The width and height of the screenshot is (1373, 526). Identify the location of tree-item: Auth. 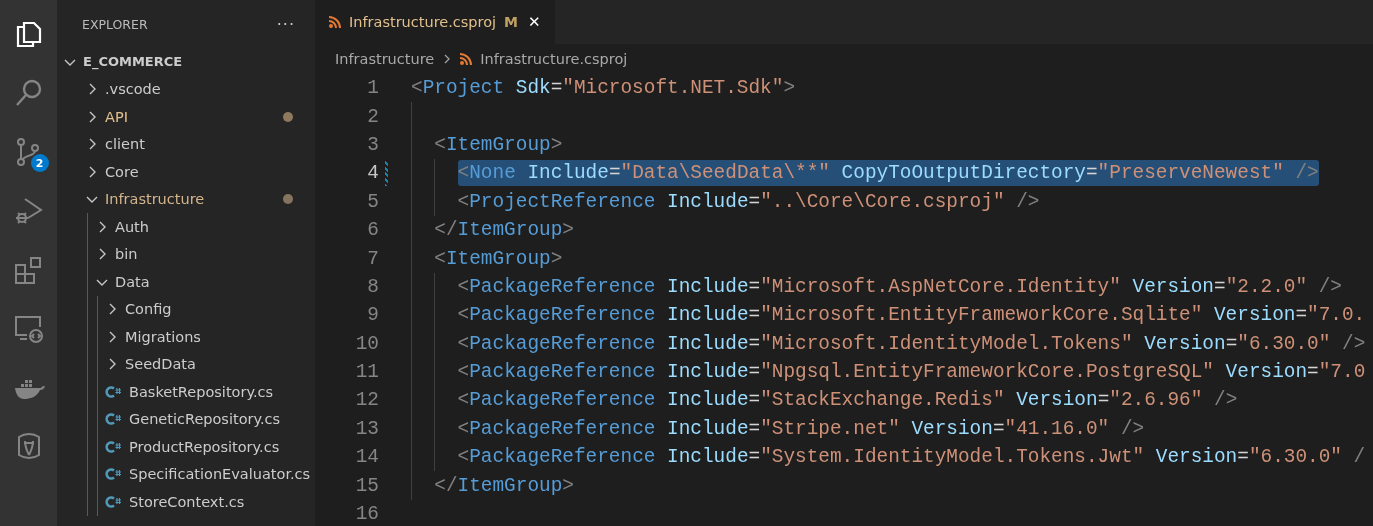
(186, 227).